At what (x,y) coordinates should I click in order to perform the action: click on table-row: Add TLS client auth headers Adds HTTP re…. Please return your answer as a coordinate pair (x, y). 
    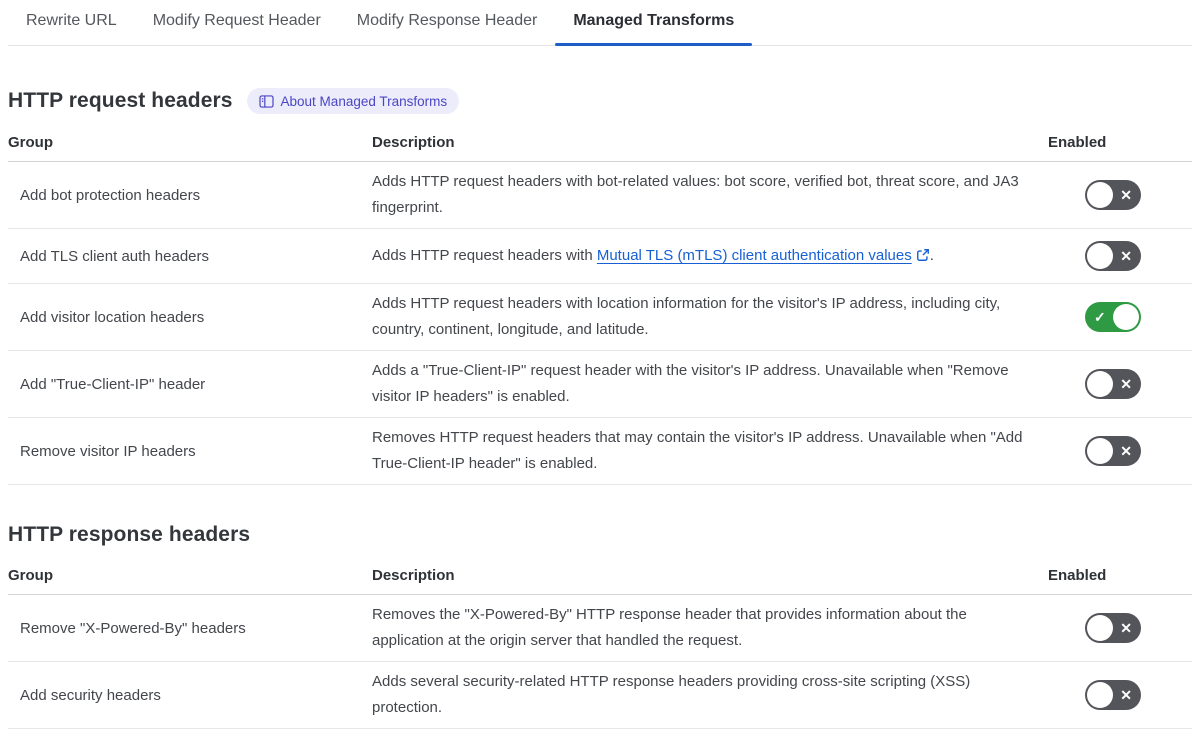
    Looking at the image, I should click on (600, 256).